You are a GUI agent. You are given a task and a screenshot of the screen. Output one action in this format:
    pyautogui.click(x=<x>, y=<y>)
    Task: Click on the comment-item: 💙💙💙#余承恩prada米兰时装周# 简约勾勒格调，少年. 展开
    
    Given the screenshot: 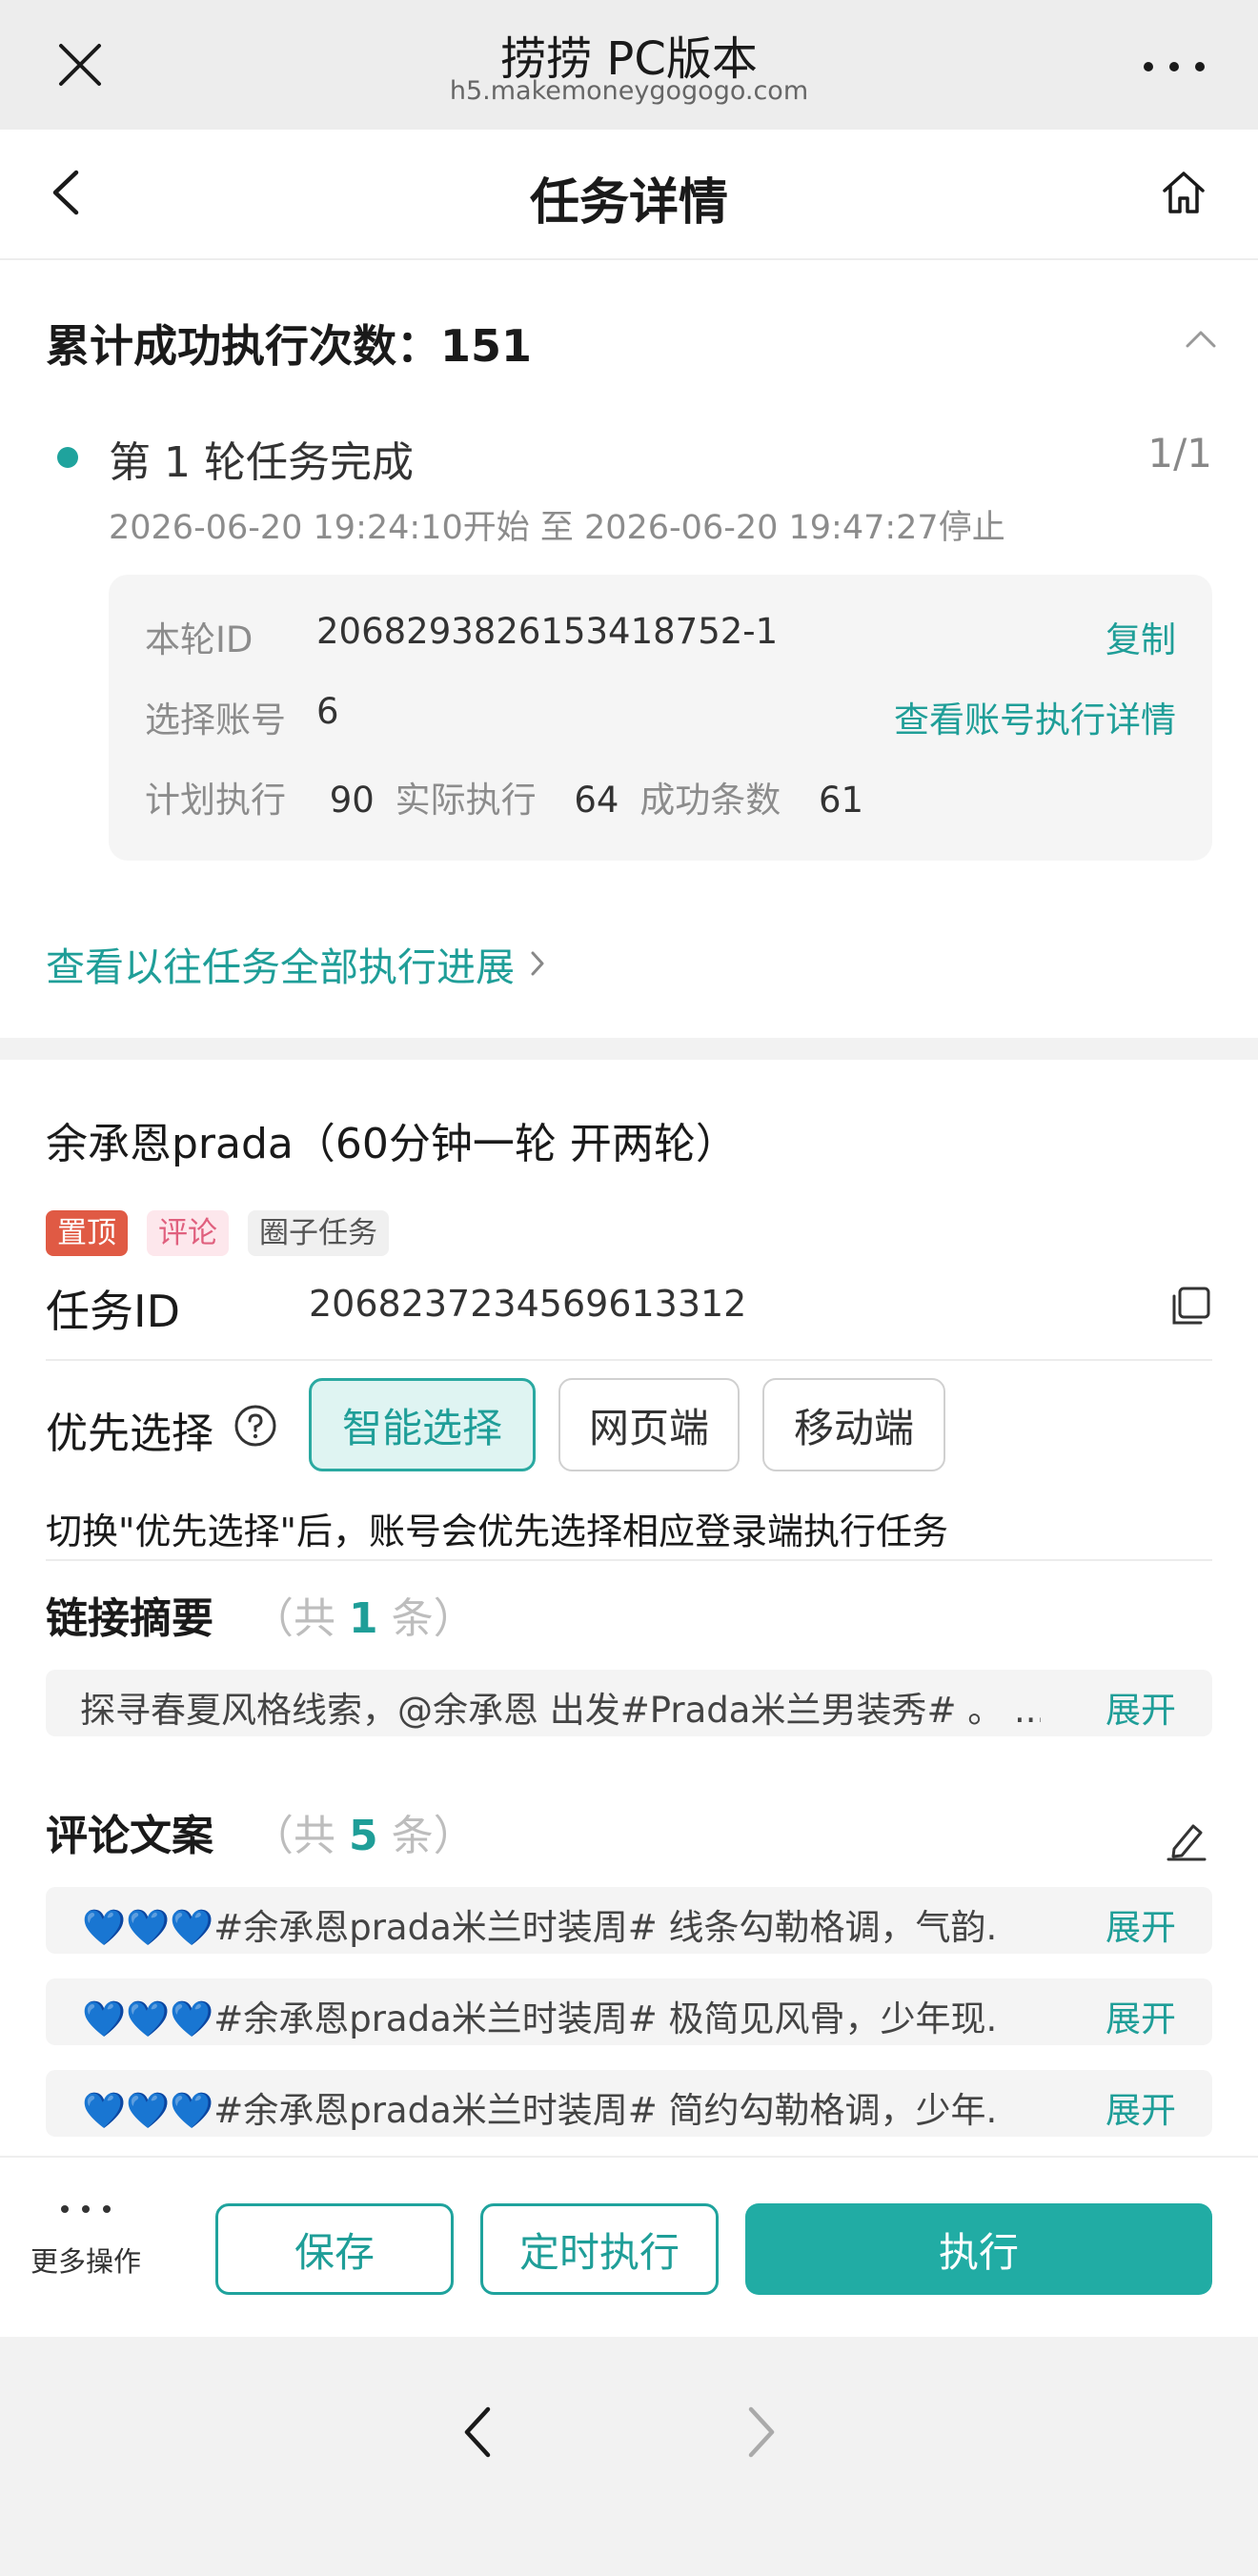 What is the action you would take?
    pyautogui.click(x=629, y=2103)
    